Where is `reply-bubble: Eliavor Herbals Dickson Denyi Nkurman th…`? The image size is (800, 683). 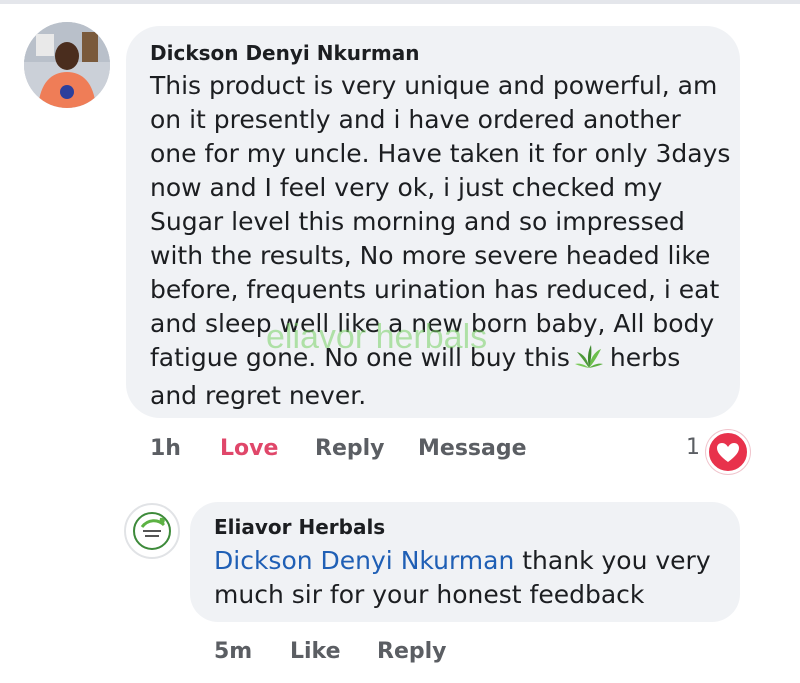 reply-bubble: Eliavor Herbals Dickson Denyi Nkurman th… is located at coordinates (465, 562).